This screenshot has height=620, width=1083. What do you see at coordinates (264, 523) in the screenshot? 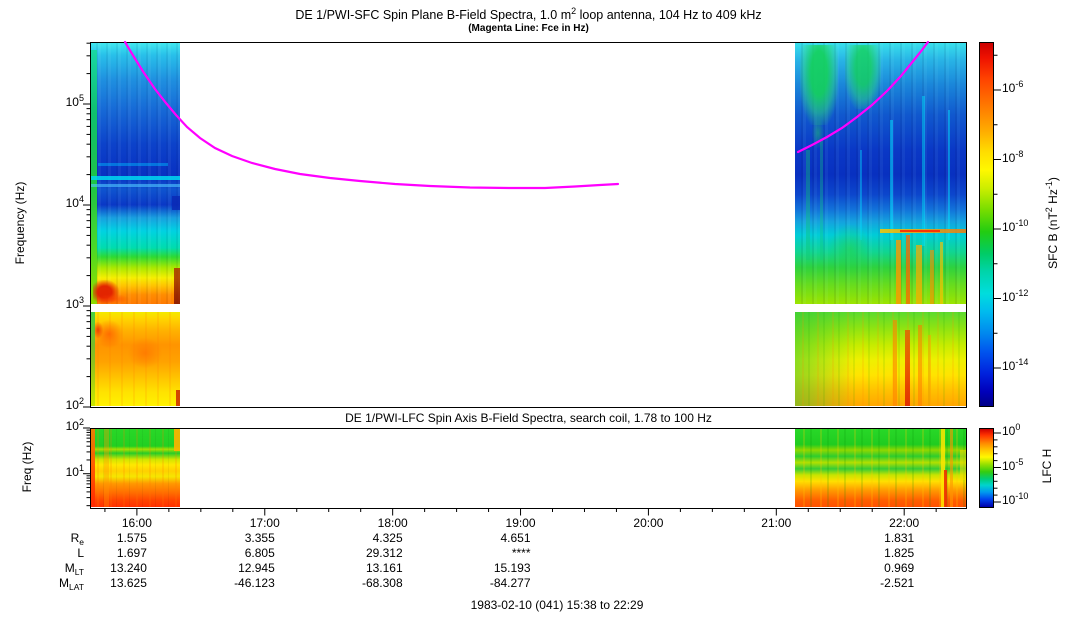
I see `time-tick-label: 17:00` at bounding box center [264, 523].